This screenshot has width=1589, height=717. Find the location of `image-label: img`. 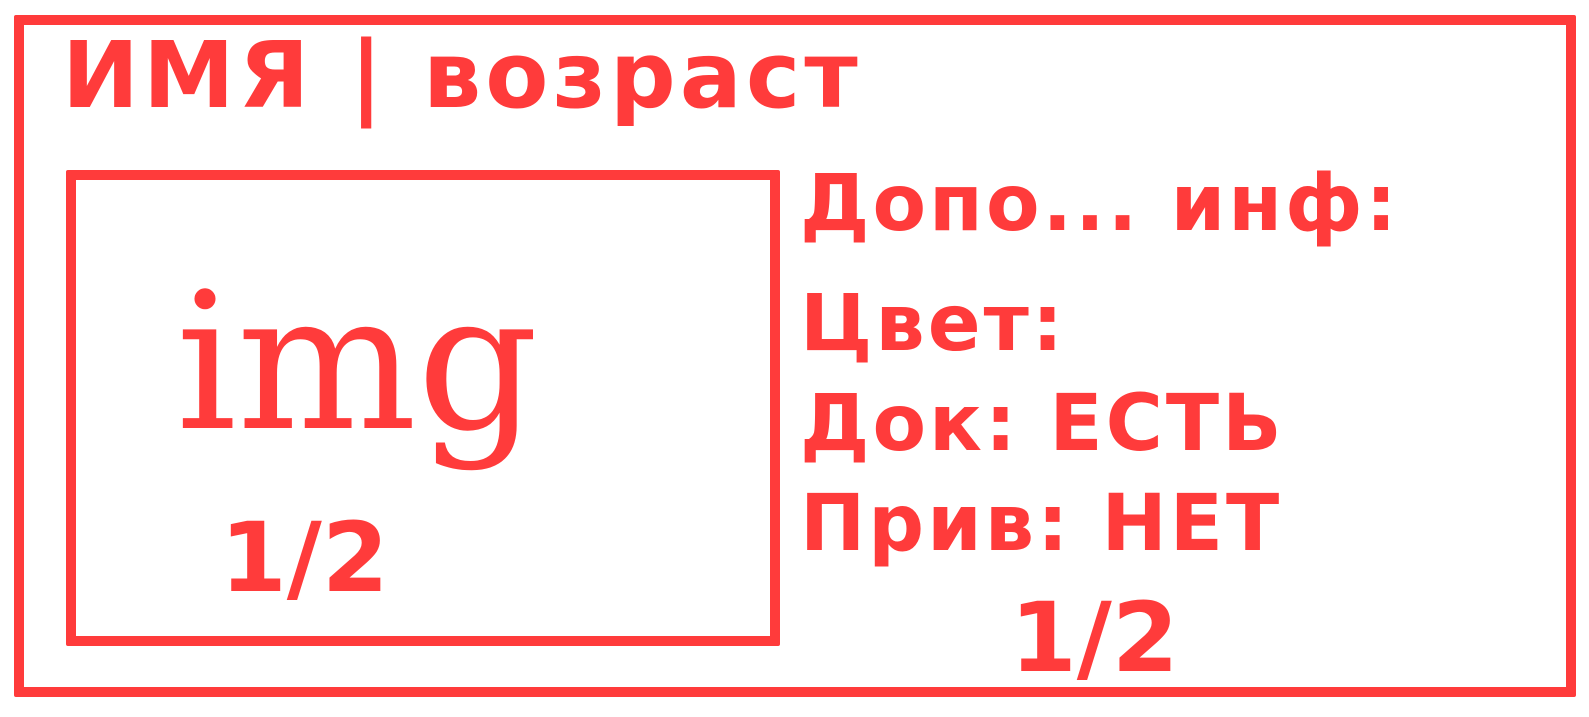

image-label: img is located at coordinates (357, 362).